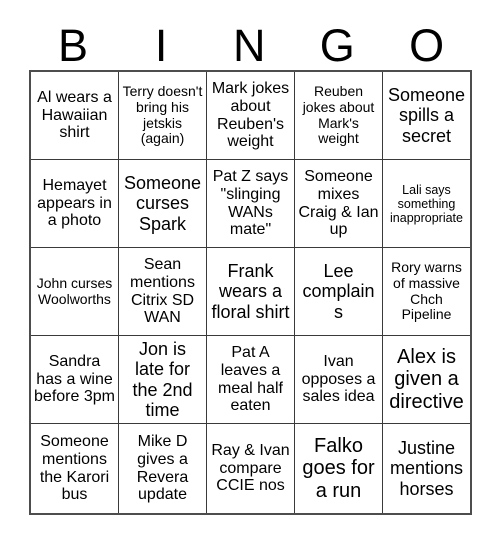 This screenshot has width=500, height=544. I want to click on bingo-cell-text: Alex is given a directive, so click(426, 379).